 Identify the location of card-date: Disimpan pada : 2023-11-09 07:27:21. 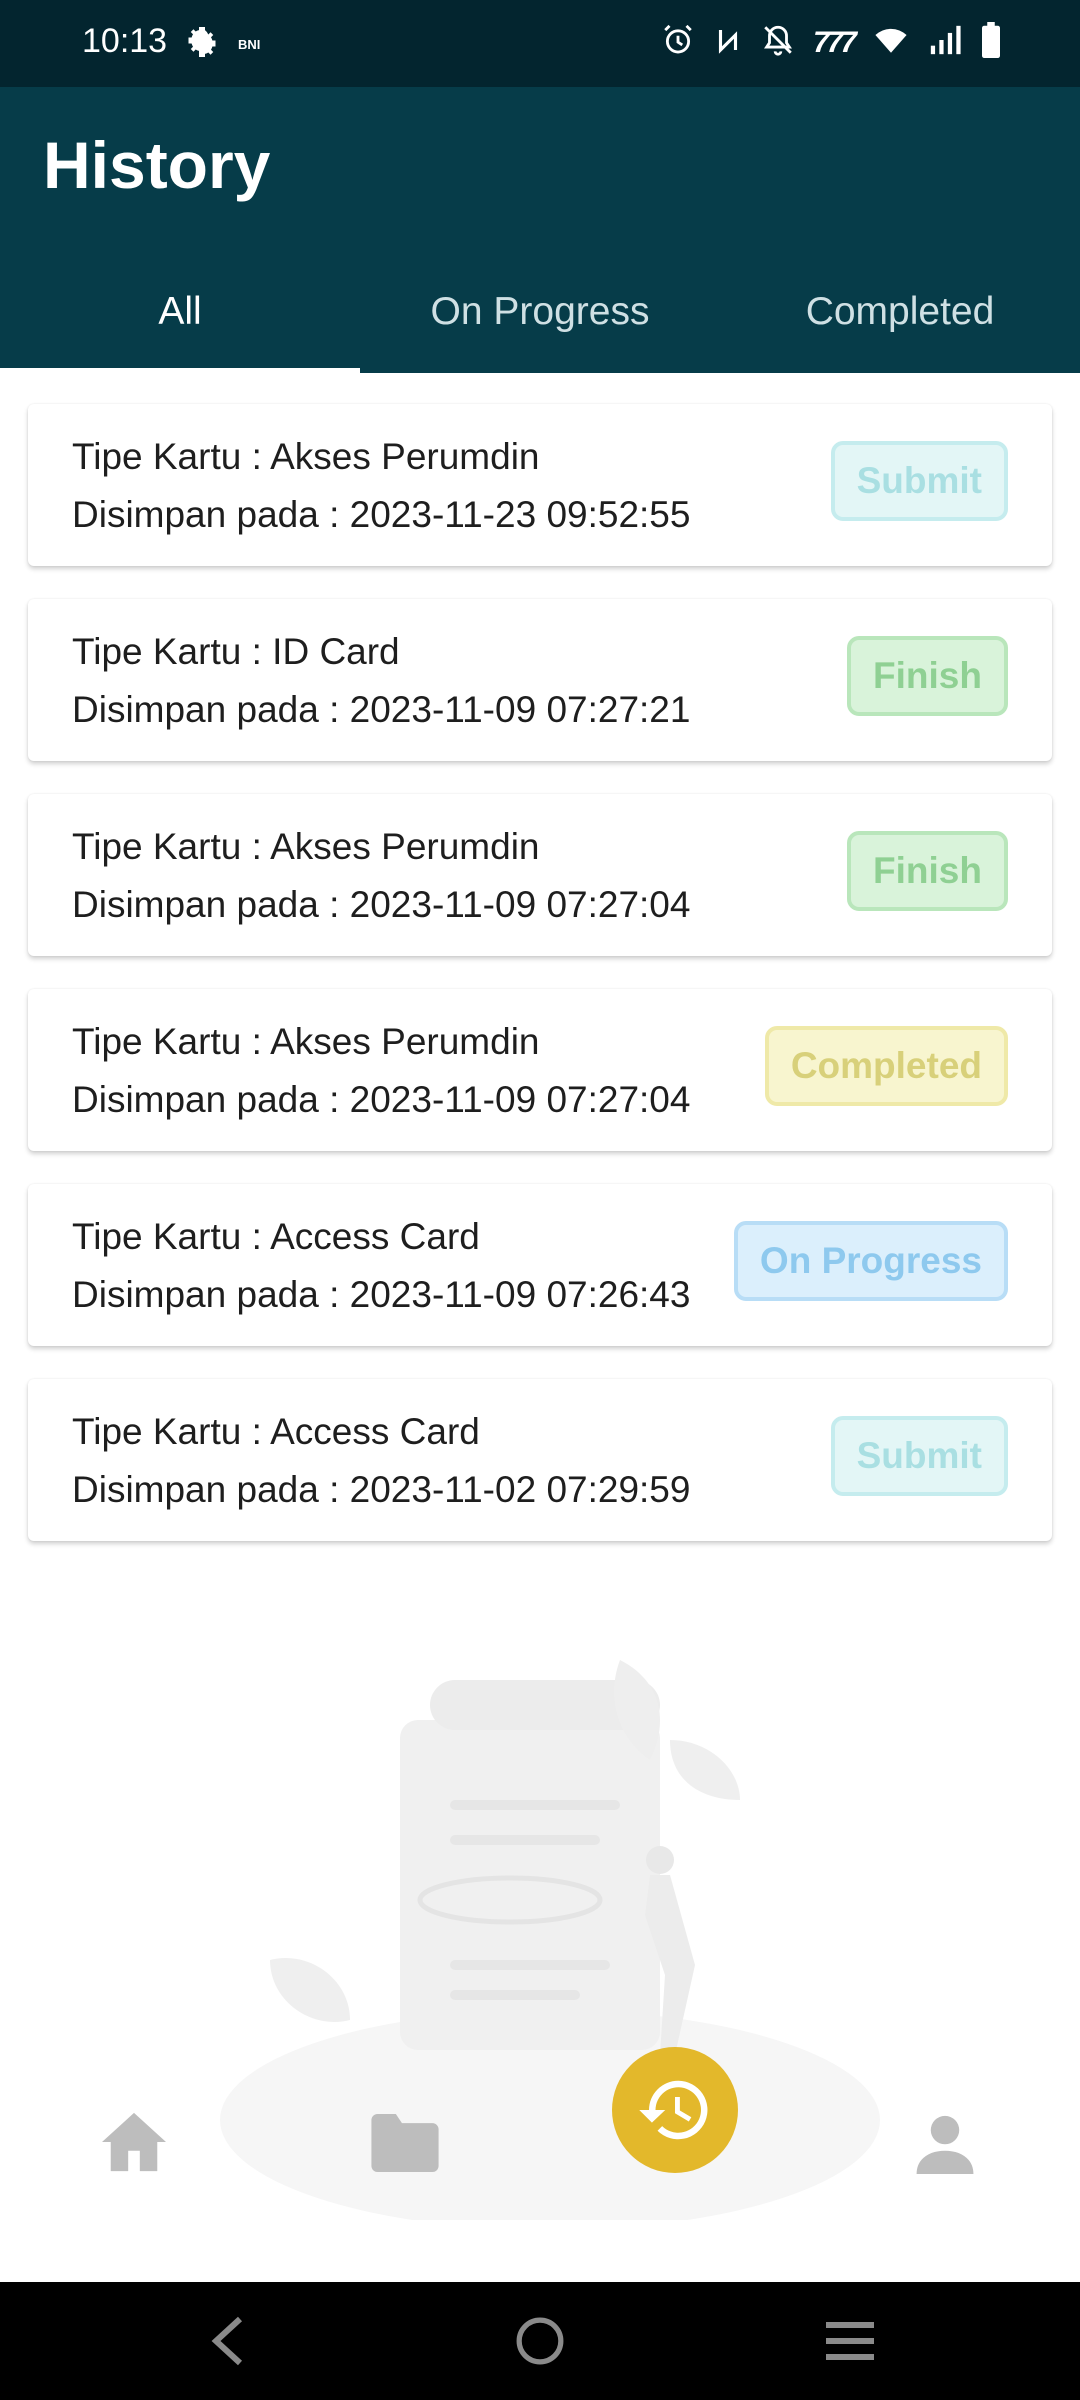
(381, 709).